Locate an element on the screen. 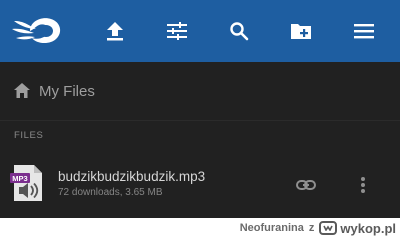  filter-icon is located at coordinates (177, 31).